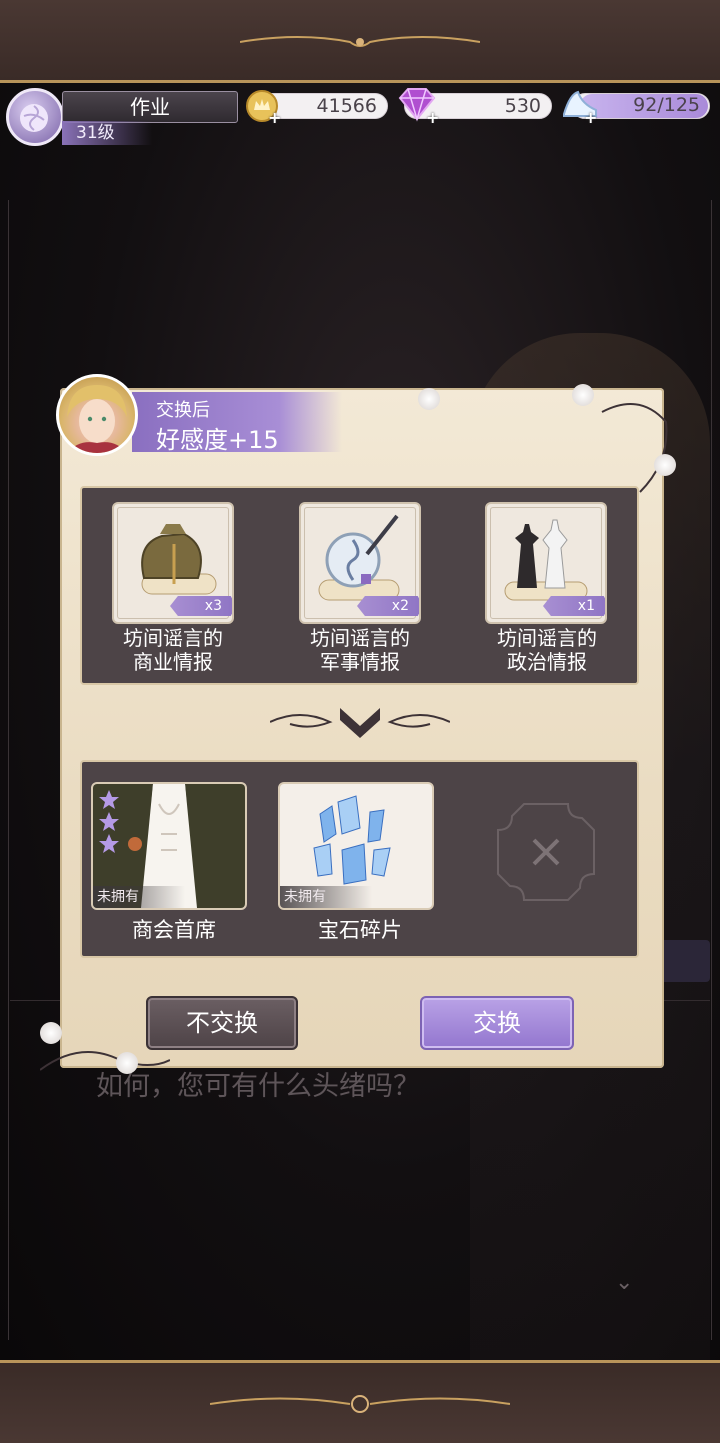 The height and width of the screenshot is (1443, 720). I want to click on affinity-value: 好感度+15, so click(217, 440).